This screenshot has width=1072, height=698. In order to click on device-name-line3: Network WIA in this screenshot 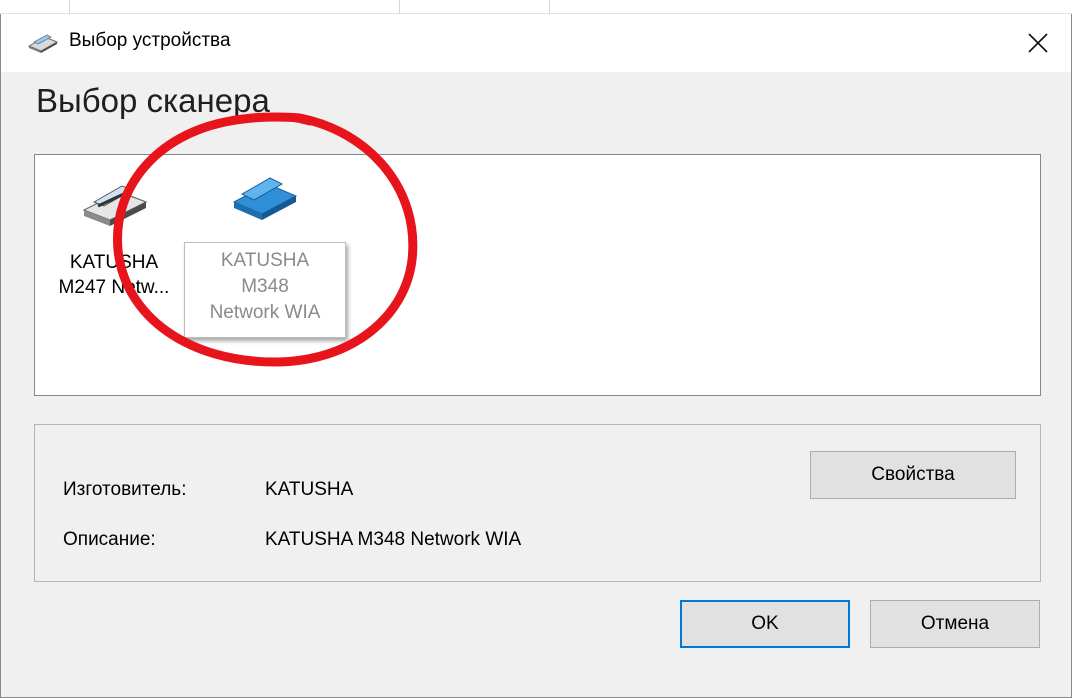, I will do `click(265, 312)`.